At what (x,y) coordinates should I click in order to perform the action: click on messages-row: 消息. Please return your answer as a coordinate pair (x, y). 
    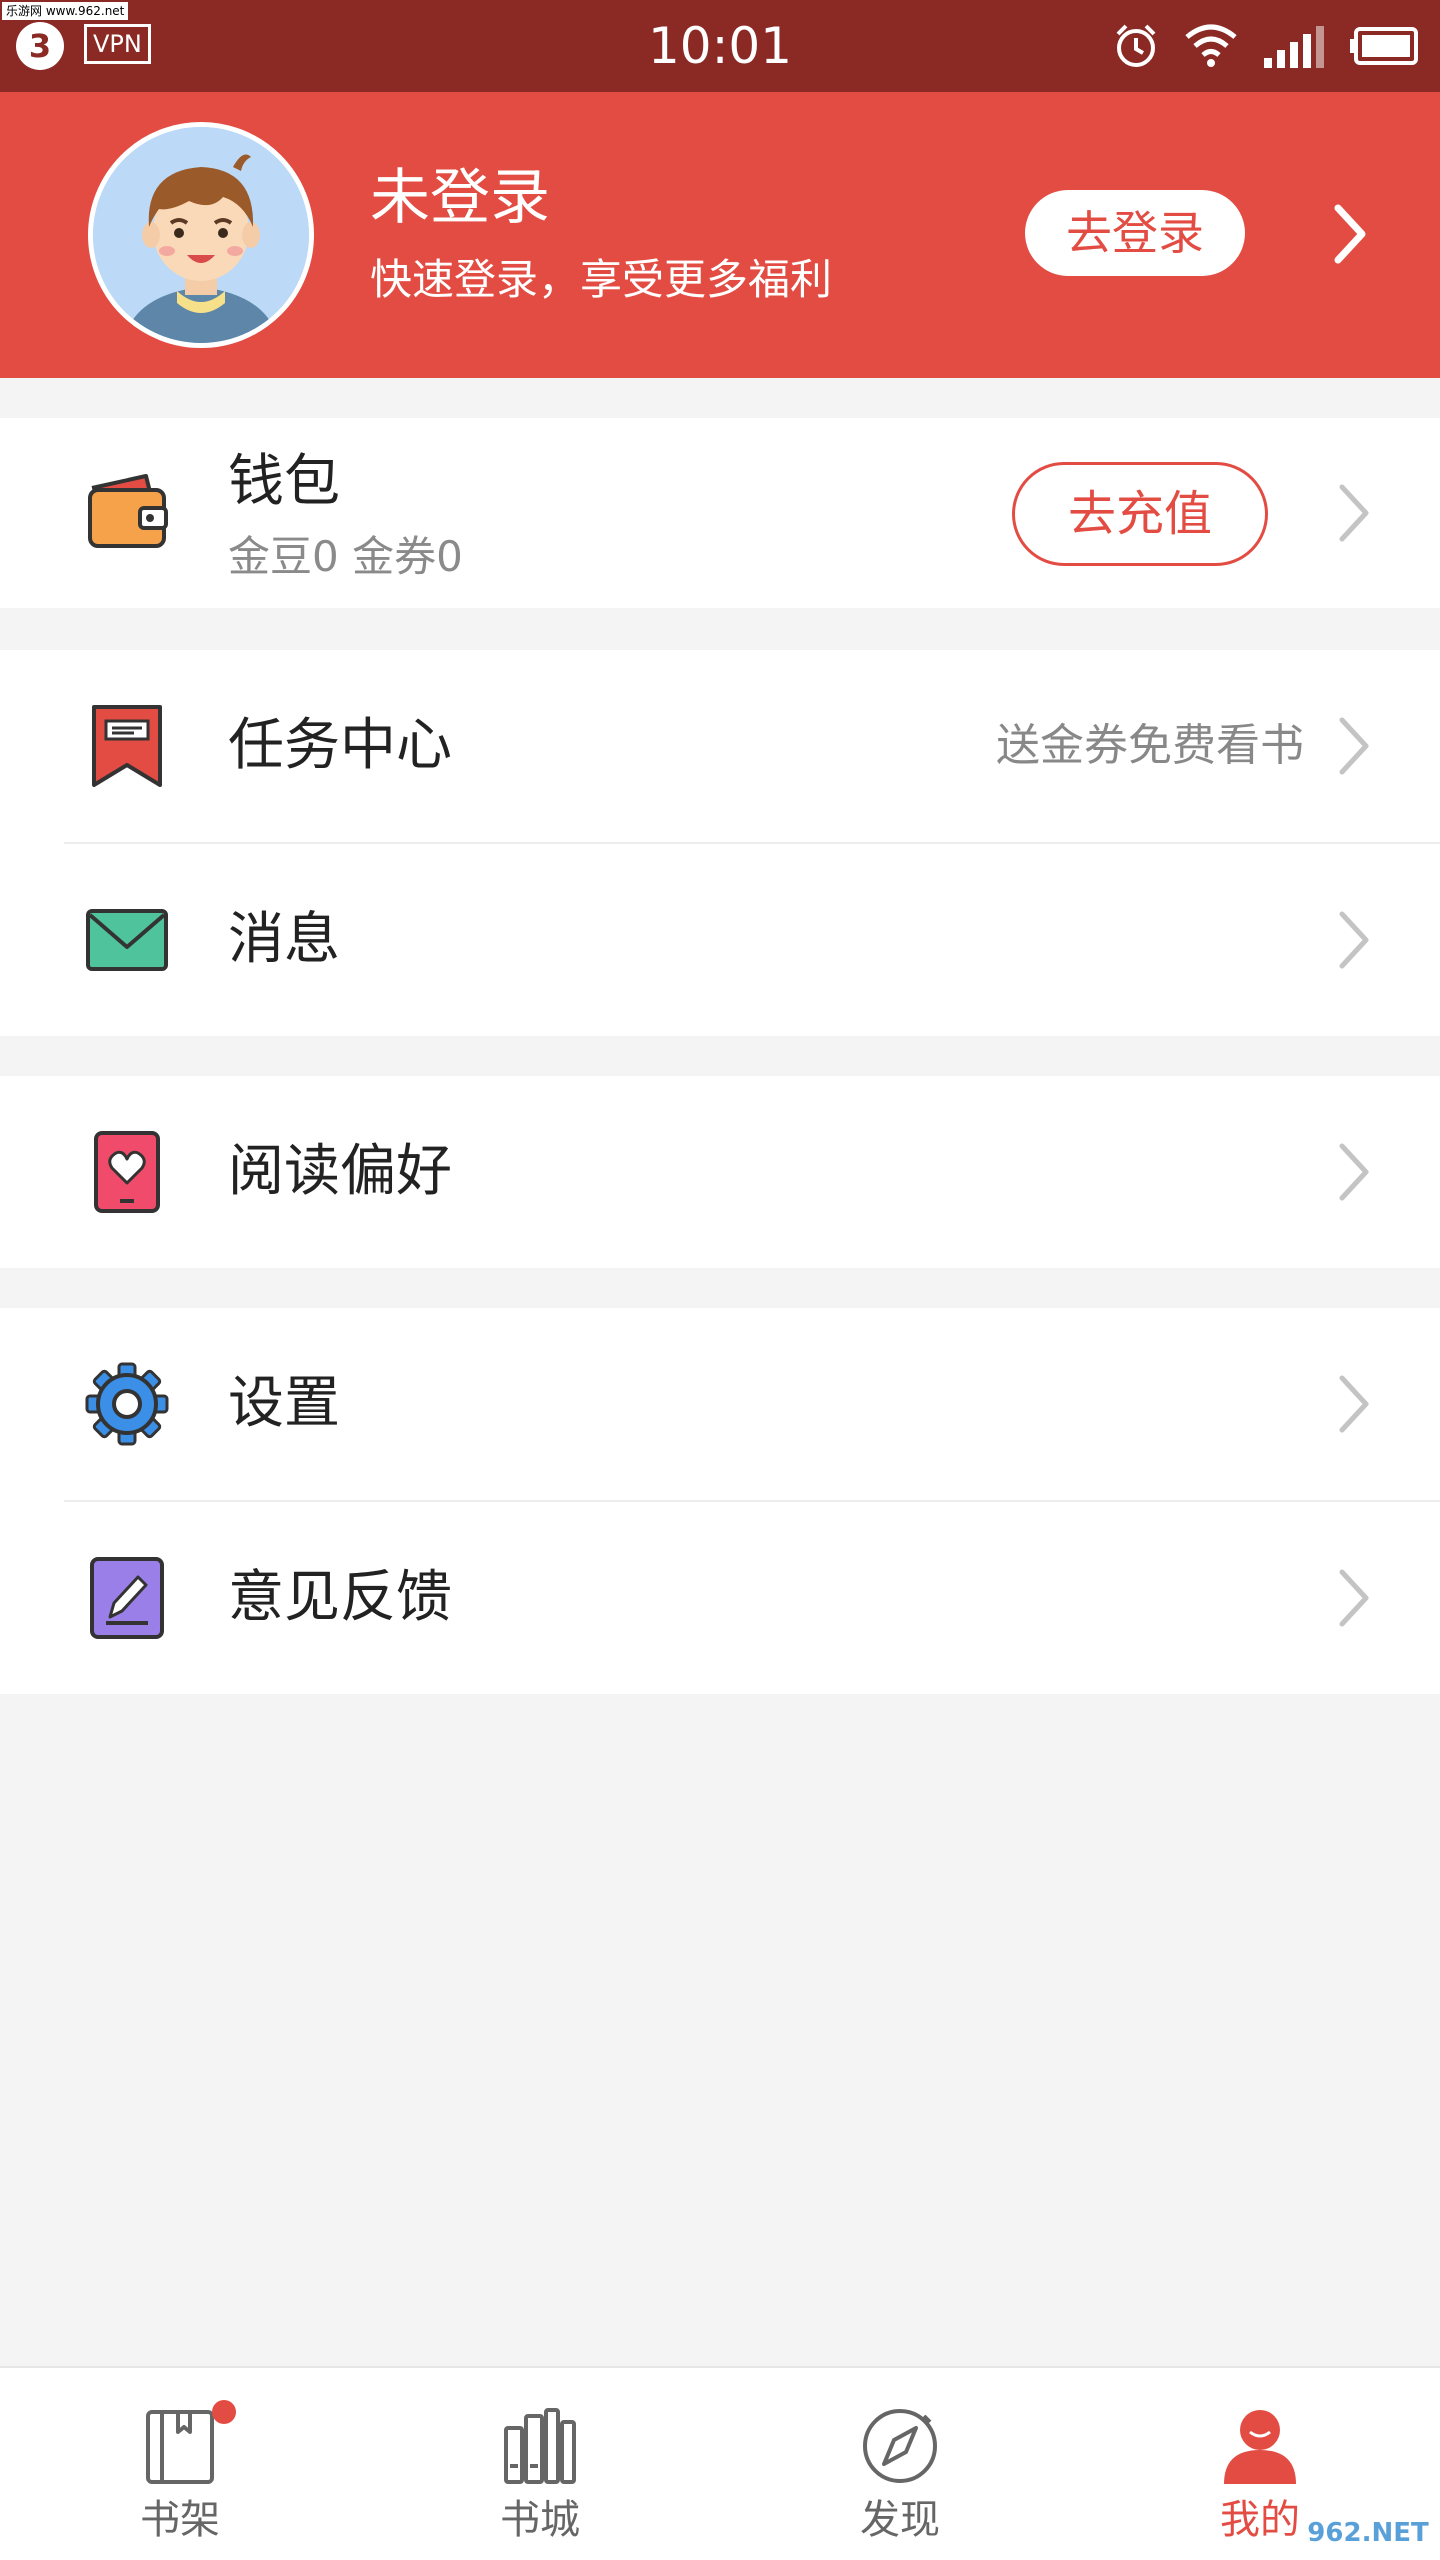
    Looking at the image, I should click on (720, 940).